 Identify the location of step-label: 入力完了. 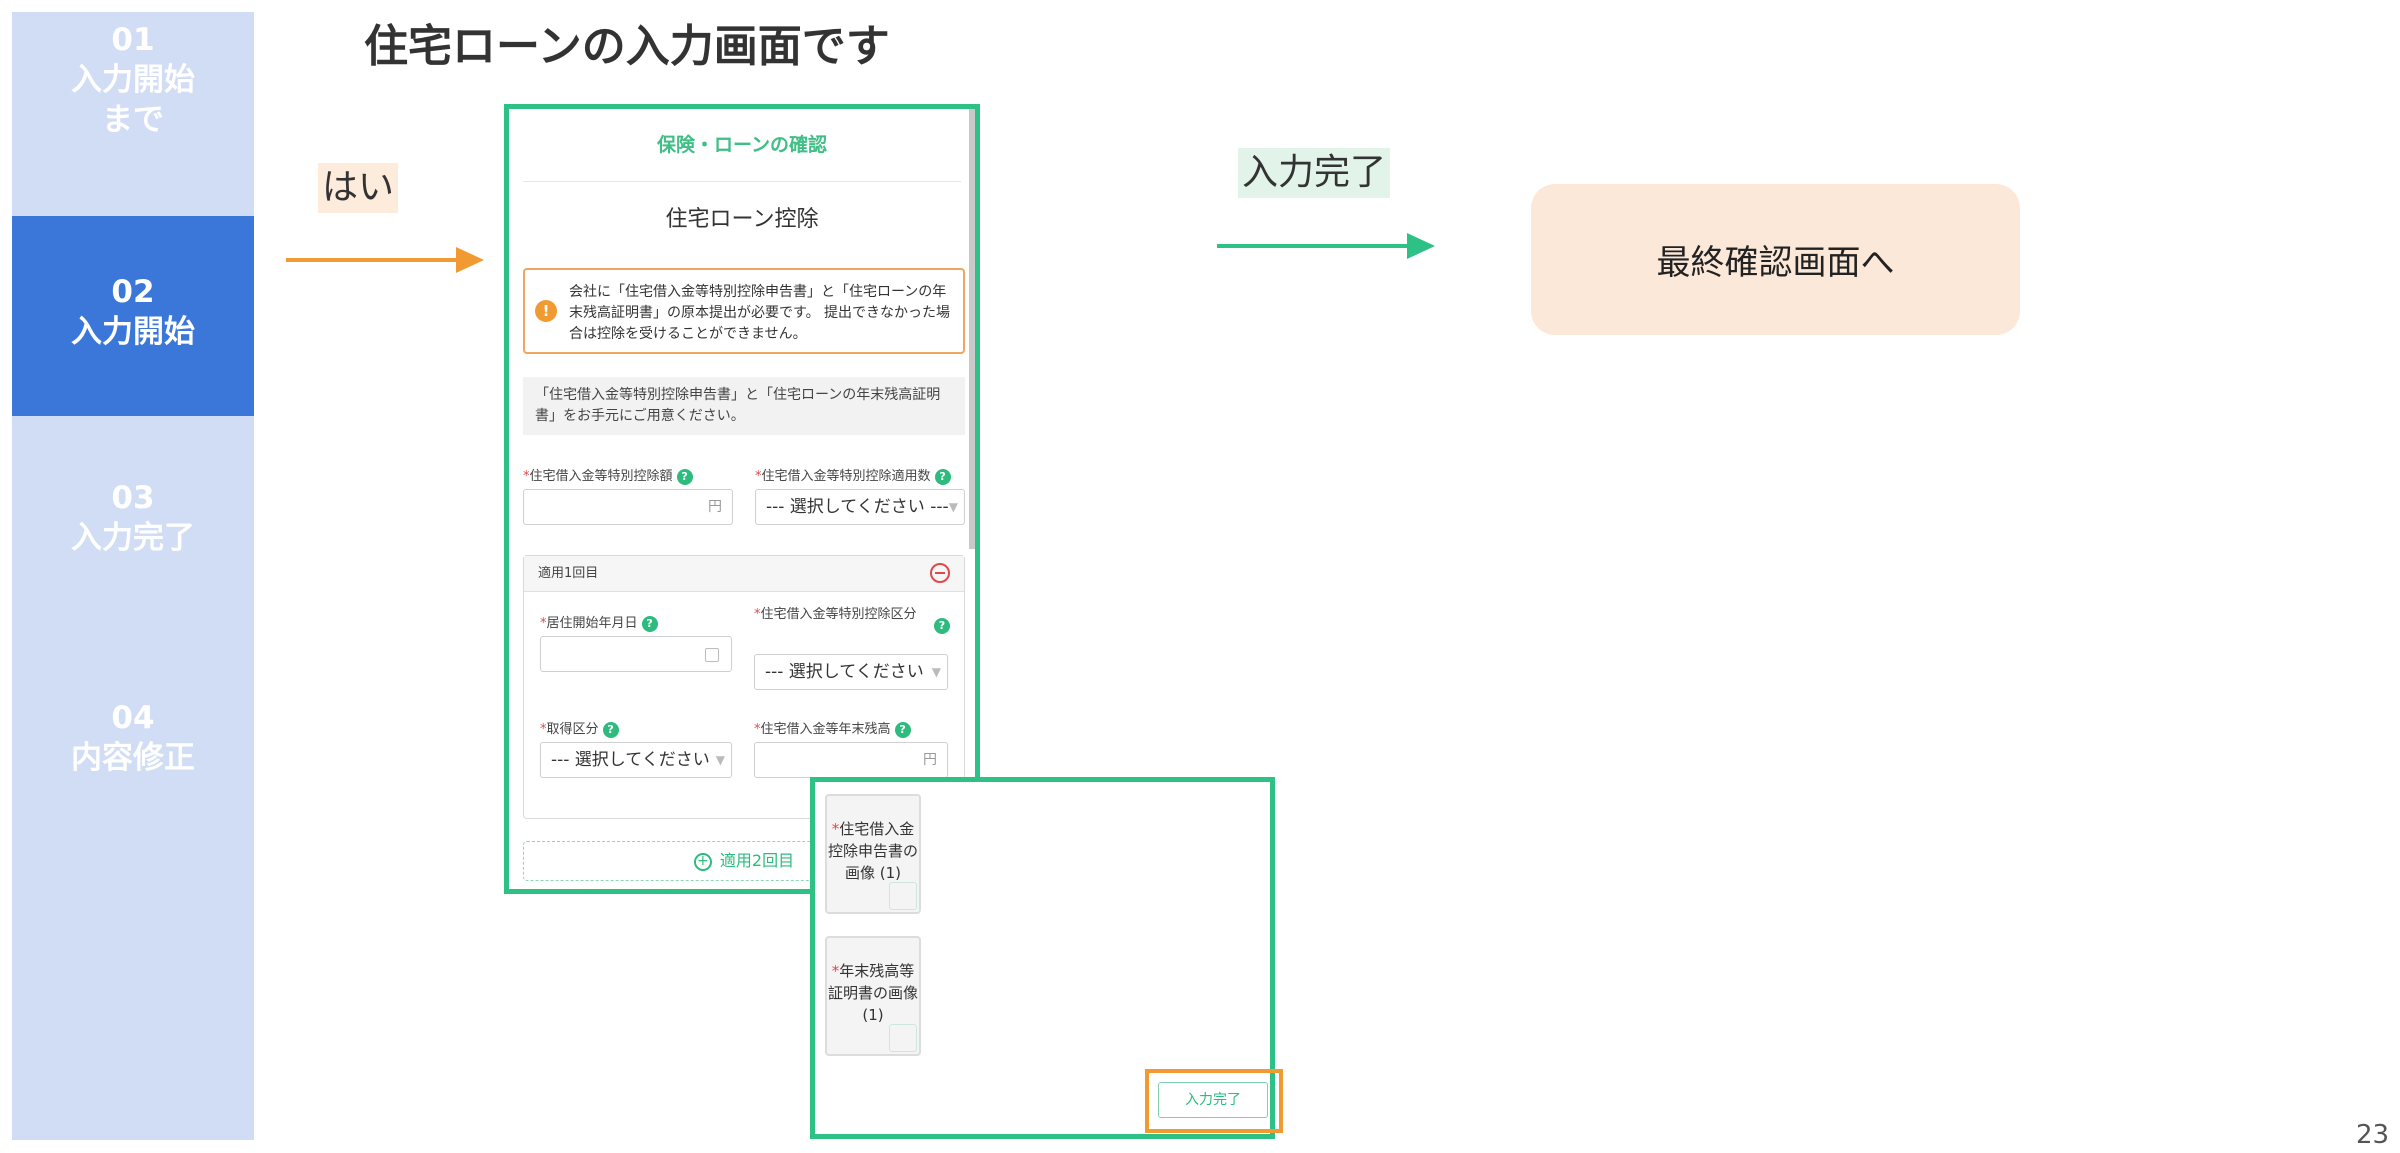
(133, 538).